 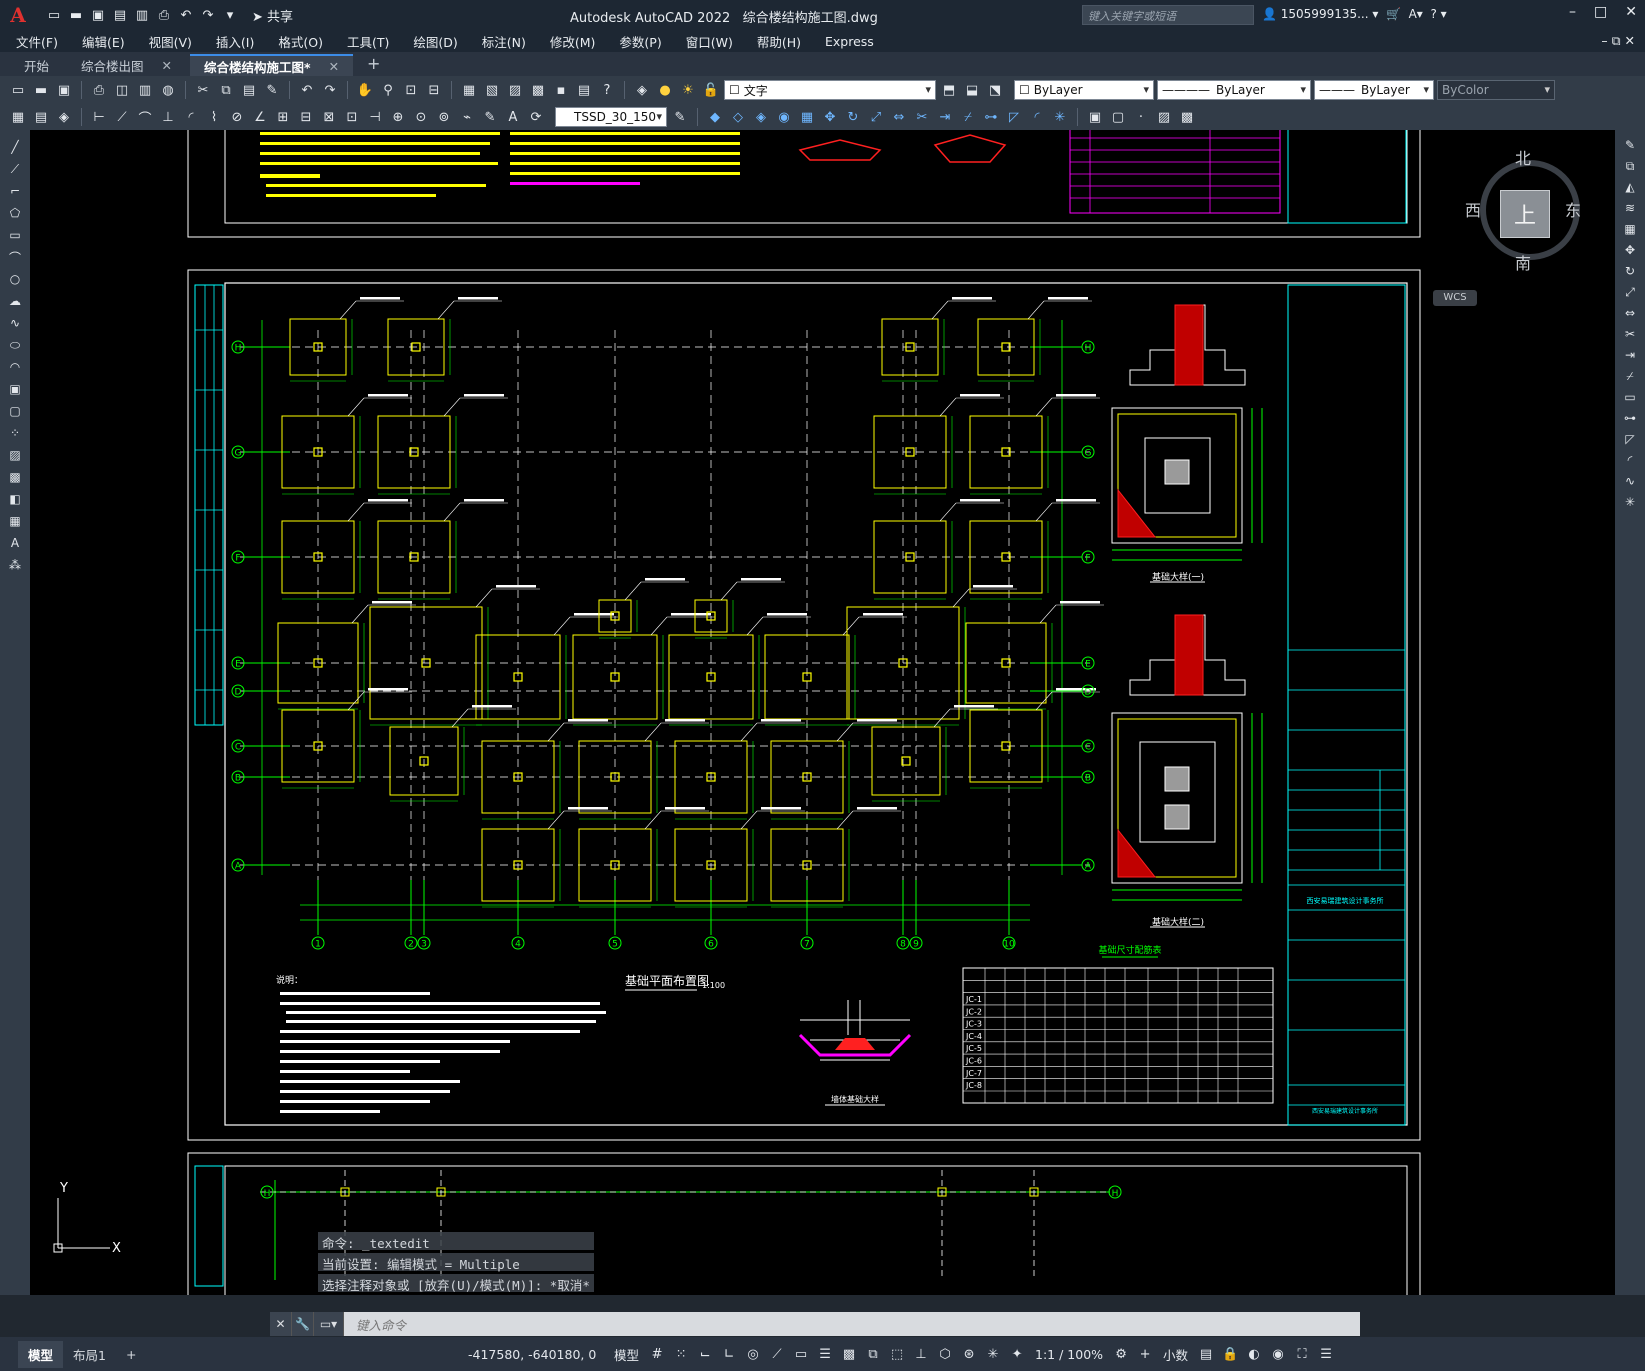 I want to click on modify-fillet-icon: ◜, so click(x=1037, y=117).